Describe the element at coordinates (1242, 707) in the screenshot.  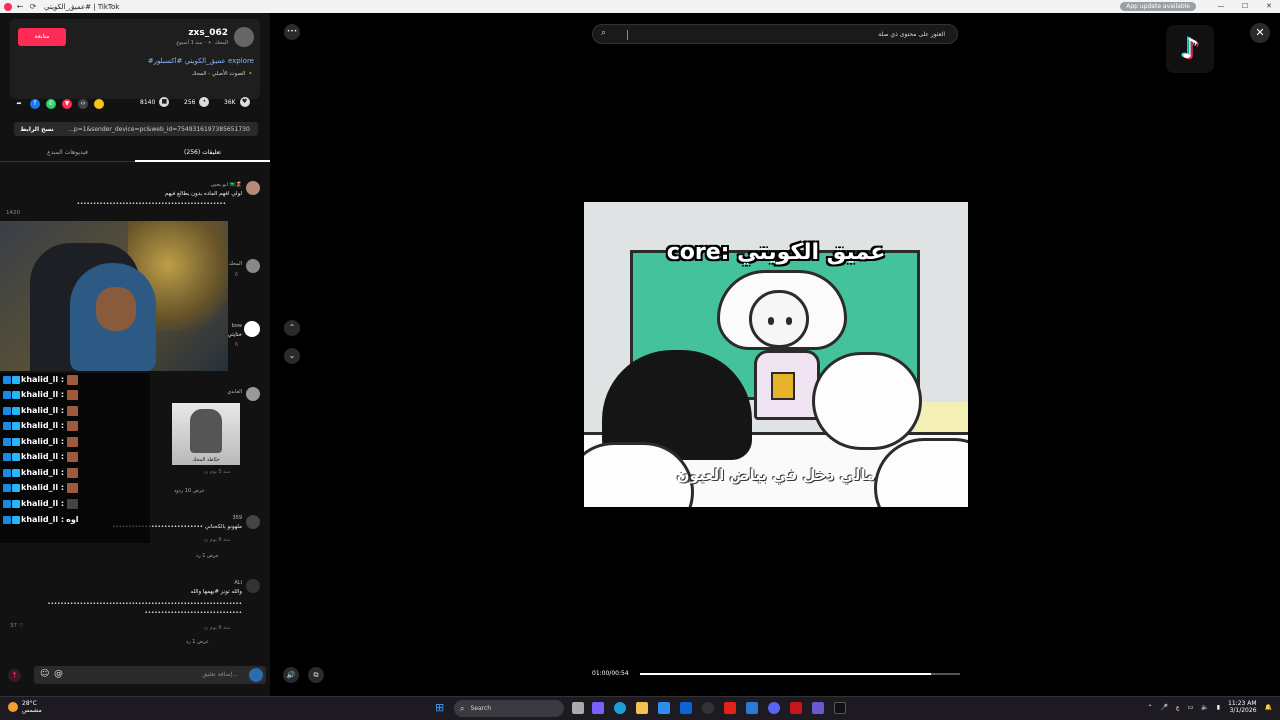
I see `clock: 11:23 AM 3/1/2026` at that location.